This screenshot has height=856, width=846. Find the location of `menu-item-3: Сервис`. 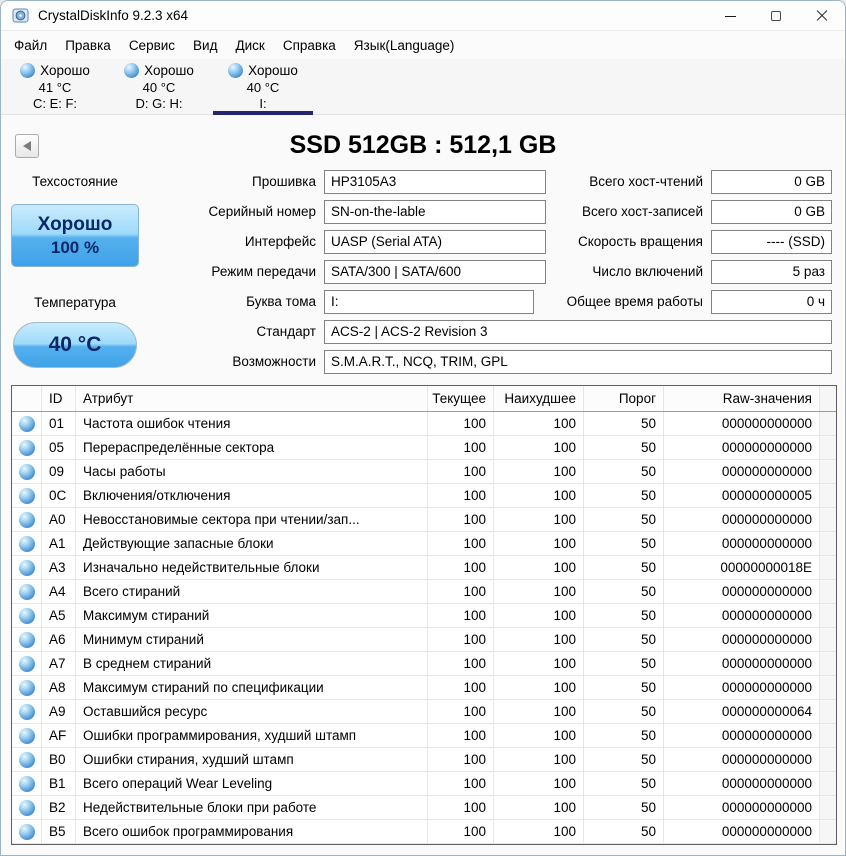

menu-item-3: Сервис is located at coordinates (152, 45).